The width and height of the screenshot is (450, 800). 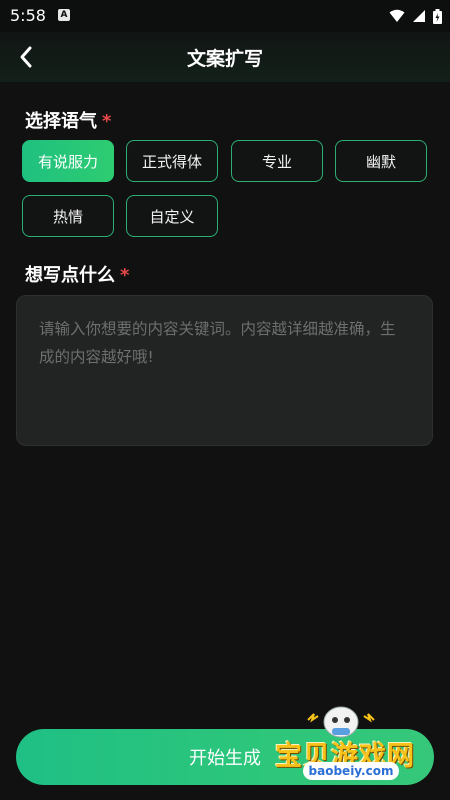 What do you see at coordinates (64, 15) in the screenshot?
I see `notification-icon: A` at bounding box center [64, 15].